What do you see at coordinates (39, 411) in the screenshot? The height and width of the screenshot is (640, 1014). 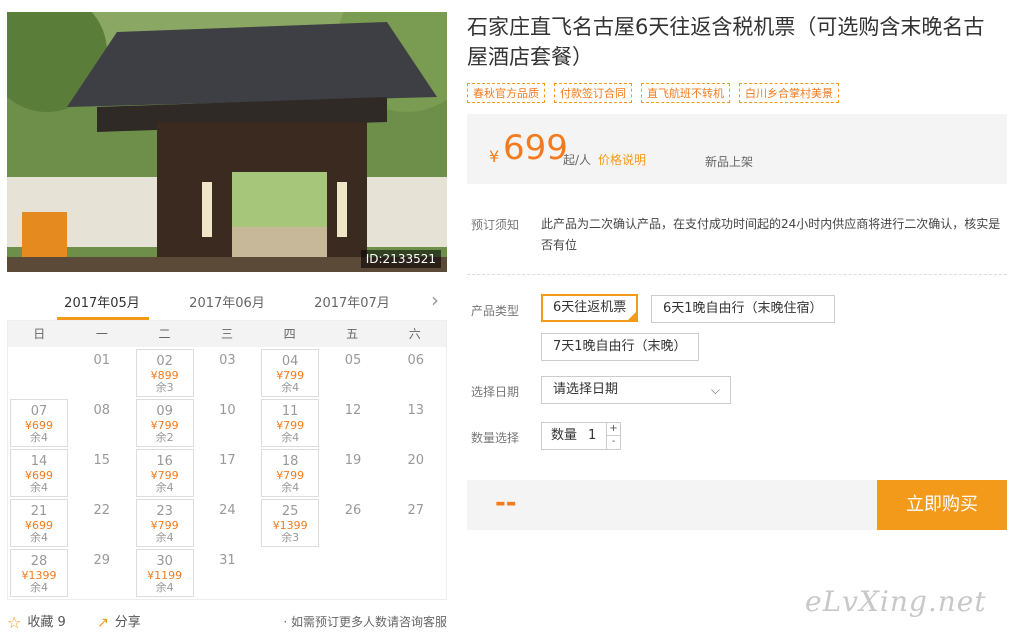 I see `day-number: 07` at bounding box center [39, 411].